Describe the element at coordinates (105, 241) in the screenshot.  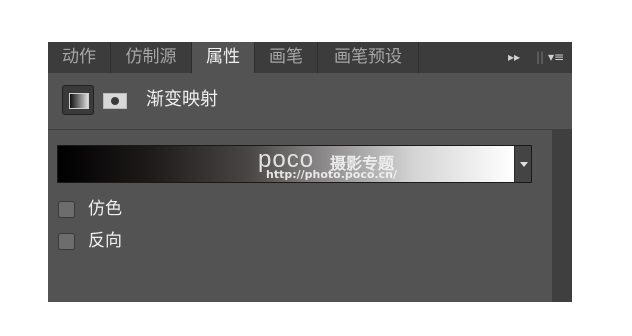
I see `reverse-label: 反向` at that location.